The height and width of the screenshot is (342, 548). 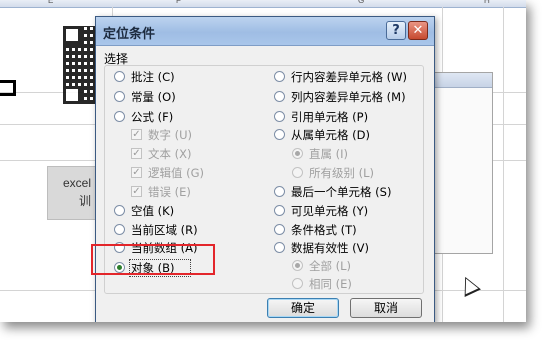 What do you see at coordinates (85, 201) in the screenshot?
I see `text-box-line-2: 训` at bounding box center [85, 201].